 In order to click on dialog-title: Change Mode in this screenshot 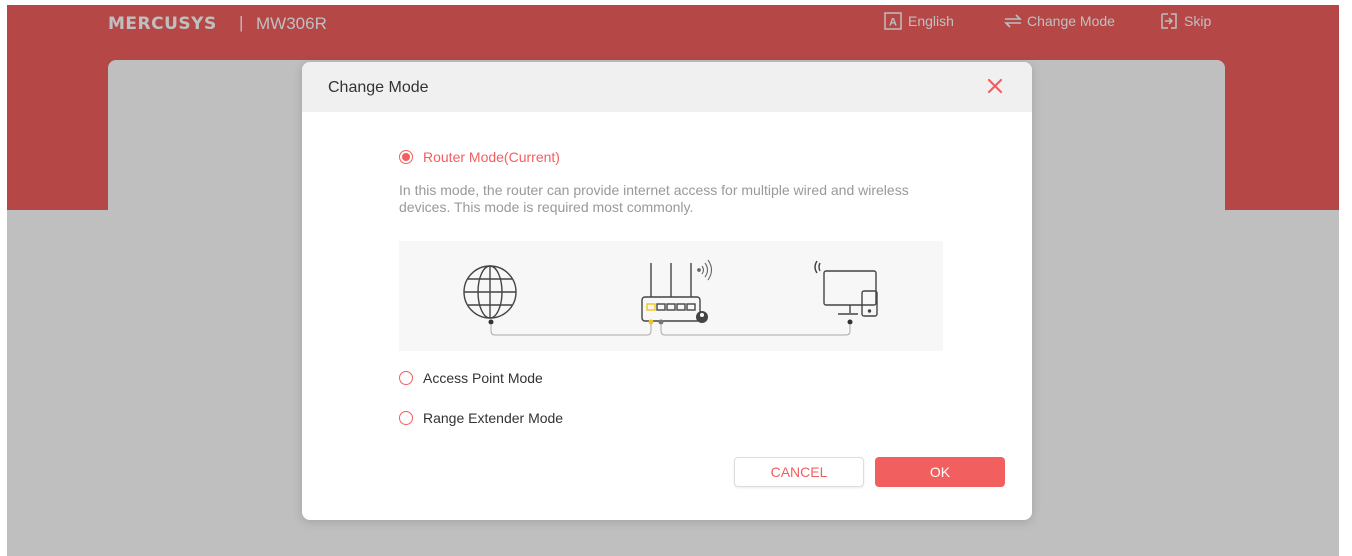, I will do `click(378, 87)`.